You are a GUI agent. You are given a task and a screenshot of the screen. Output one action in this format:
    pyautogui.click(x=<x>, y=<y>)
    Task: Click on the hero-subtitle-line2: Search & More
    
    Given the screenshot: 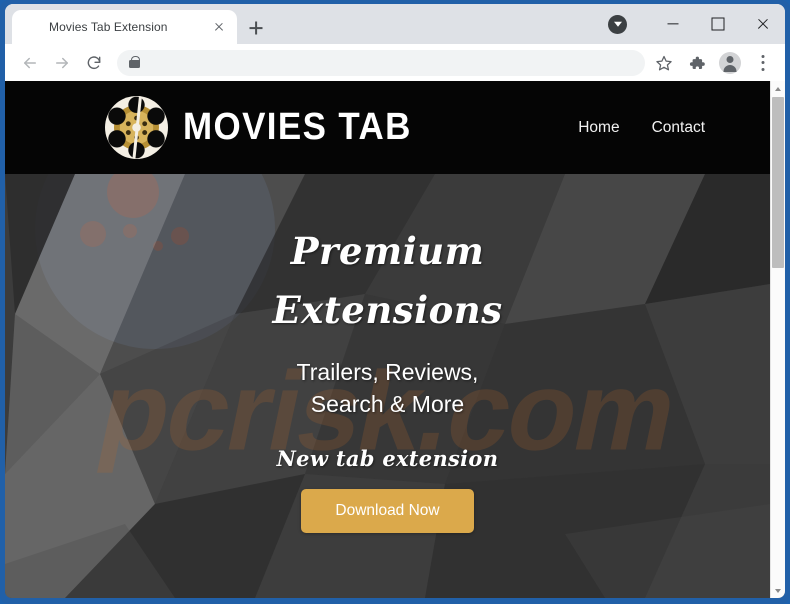 What is the action you would take?
    pyautogui.click(x=387, y=403)
    